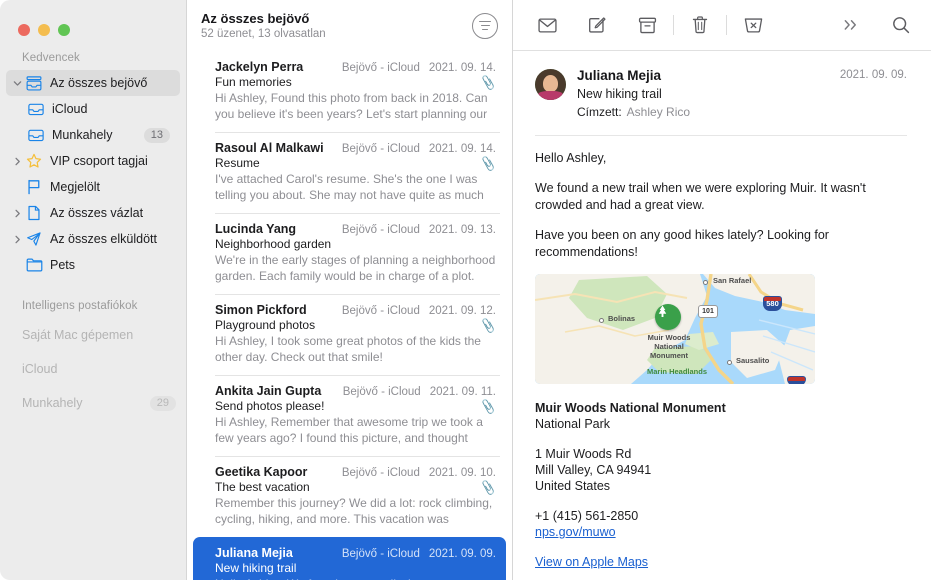 Image resolution: width=931 pixels, height=580 pixels. What do you see at coordinates (593, 470) in the screenshot?
I see `place-address-line2: Mill Valley, CA 94941` at bounding box center [593, 470].